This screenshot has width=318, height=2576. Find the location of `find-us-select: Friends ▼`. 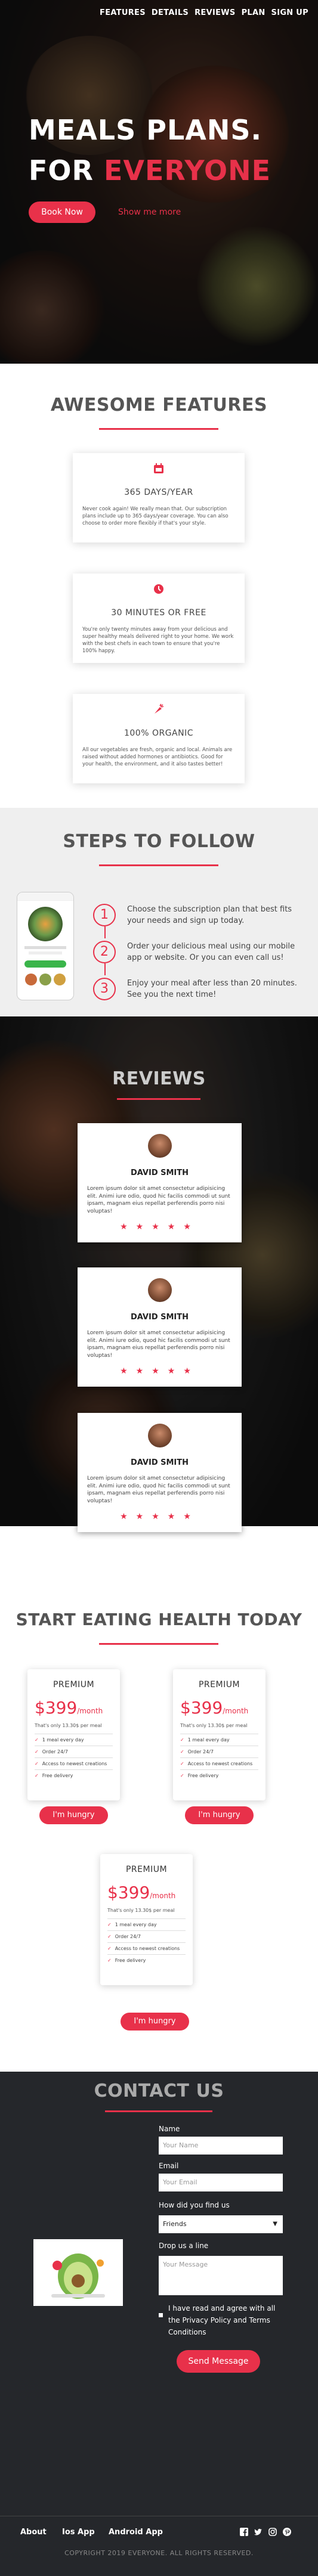

find-us-select: Friends ▼ is located at coordinates (221, 2224).